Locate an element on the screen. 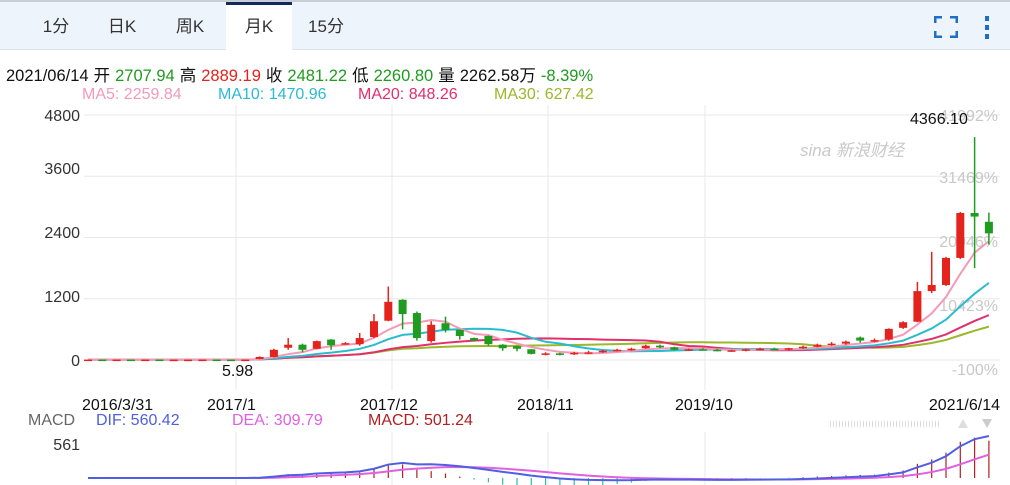  macd-scroll-controls is located at coordinates (911, 423).